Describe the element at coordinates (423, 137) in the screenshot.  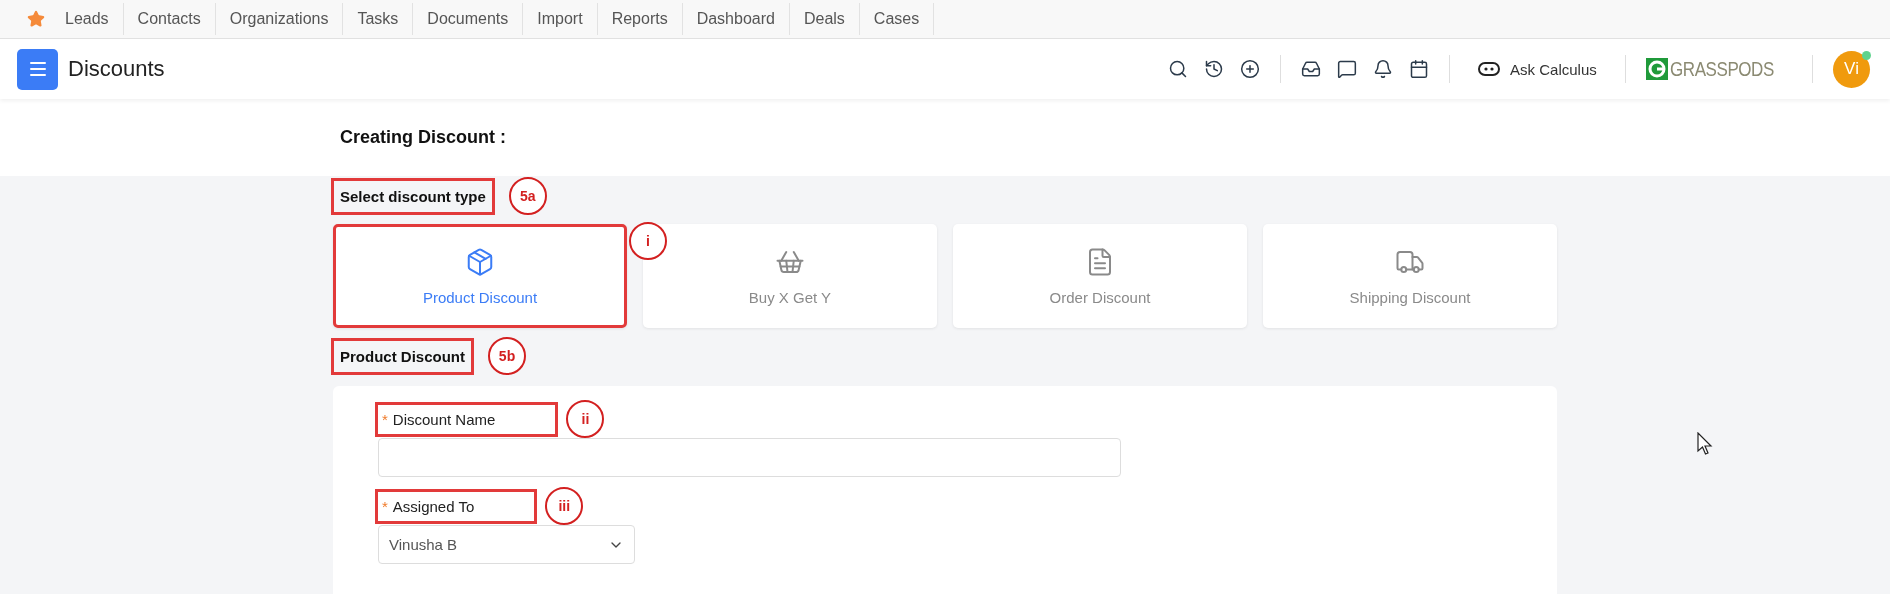
I see `form-heading: Creating Discount :` at that location.